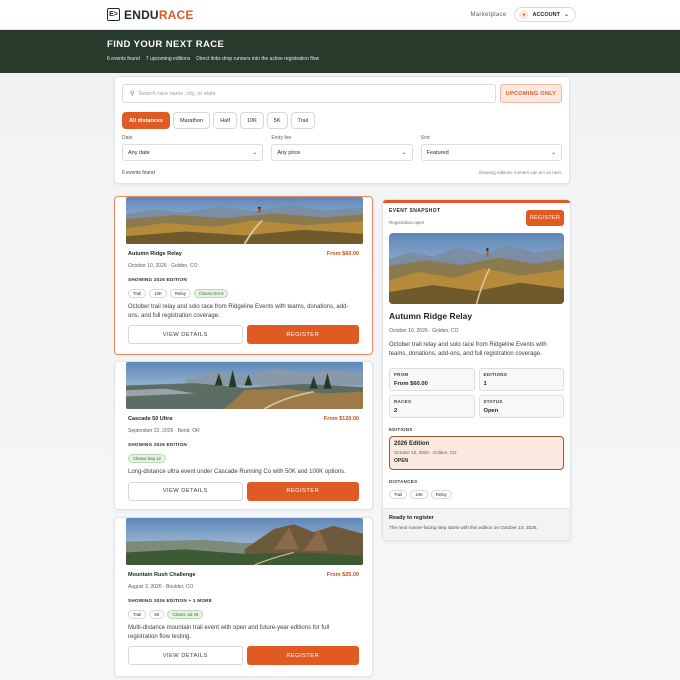 The width and height of the screenshot is (680, 680). I want to click on event-price: From $60.00, so click(342, 254).